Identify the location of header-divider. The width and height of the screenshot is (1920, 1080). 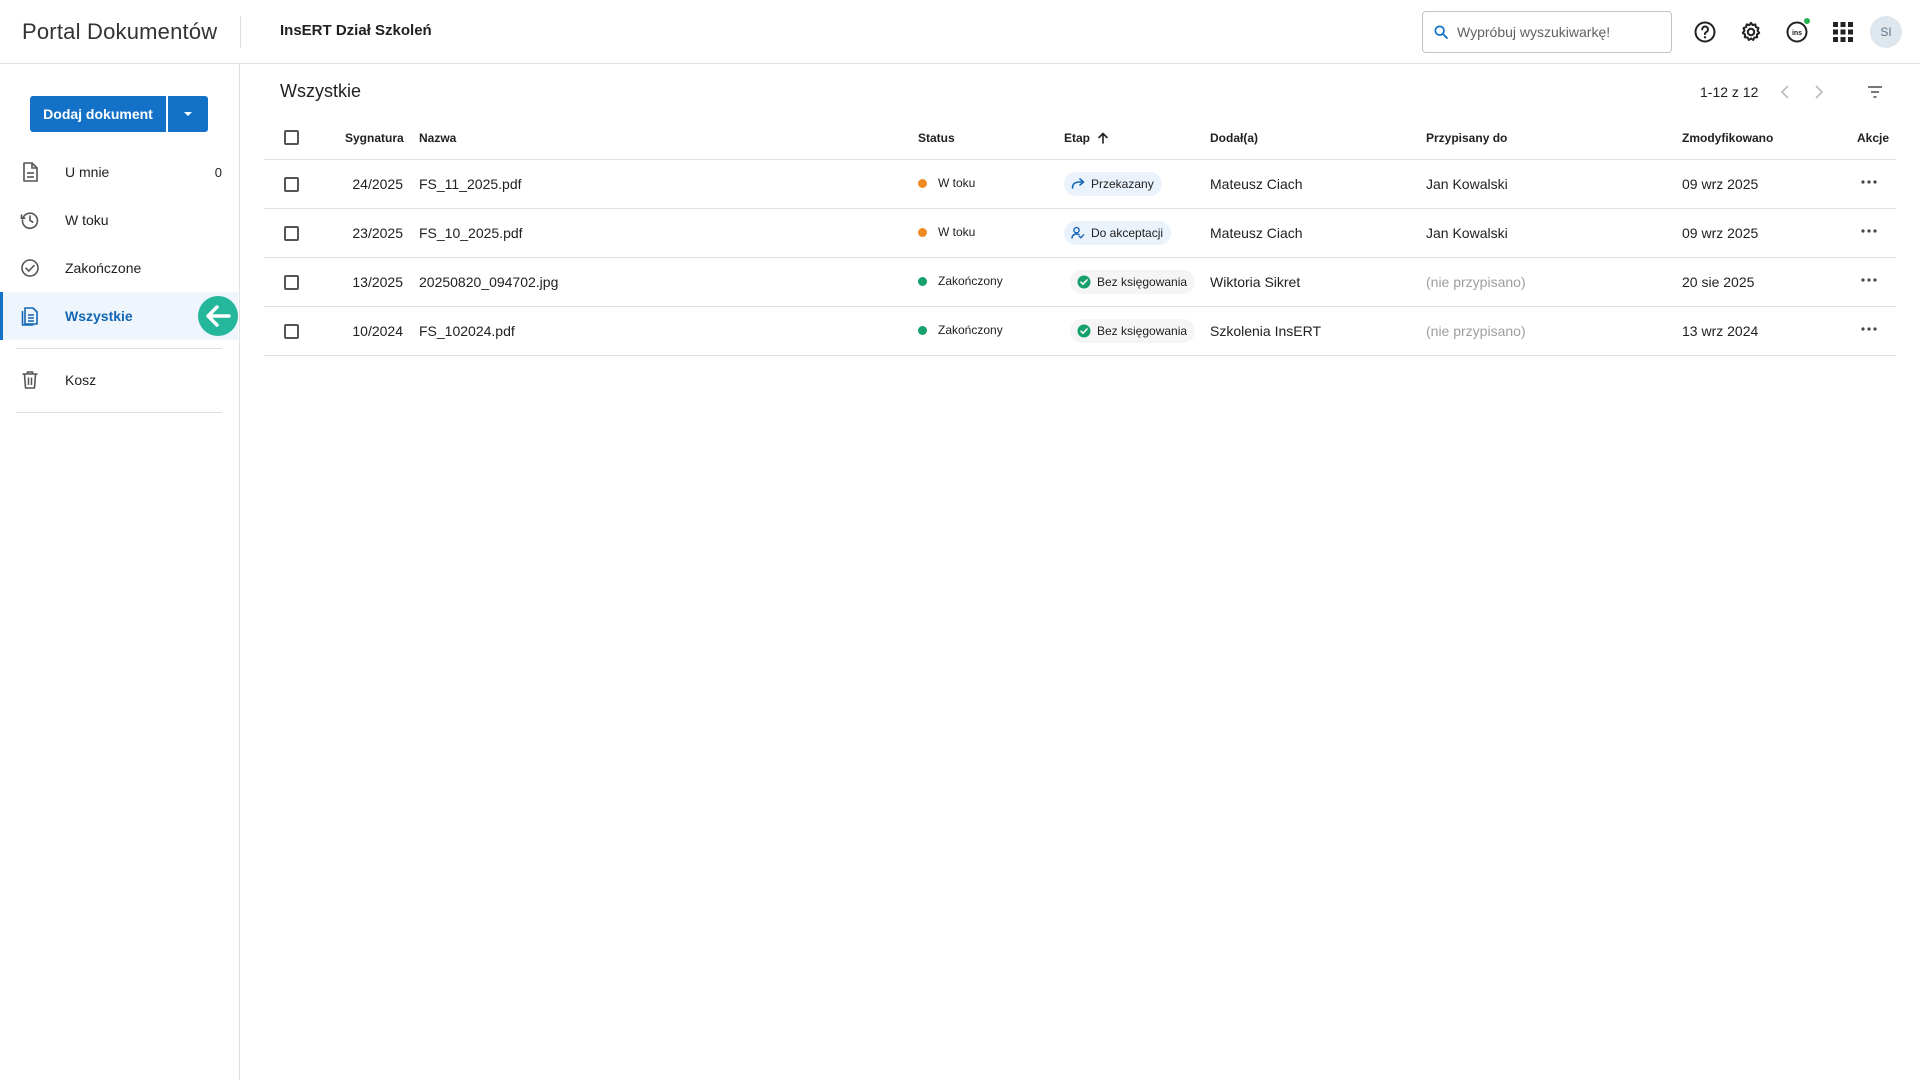
(240, 32).